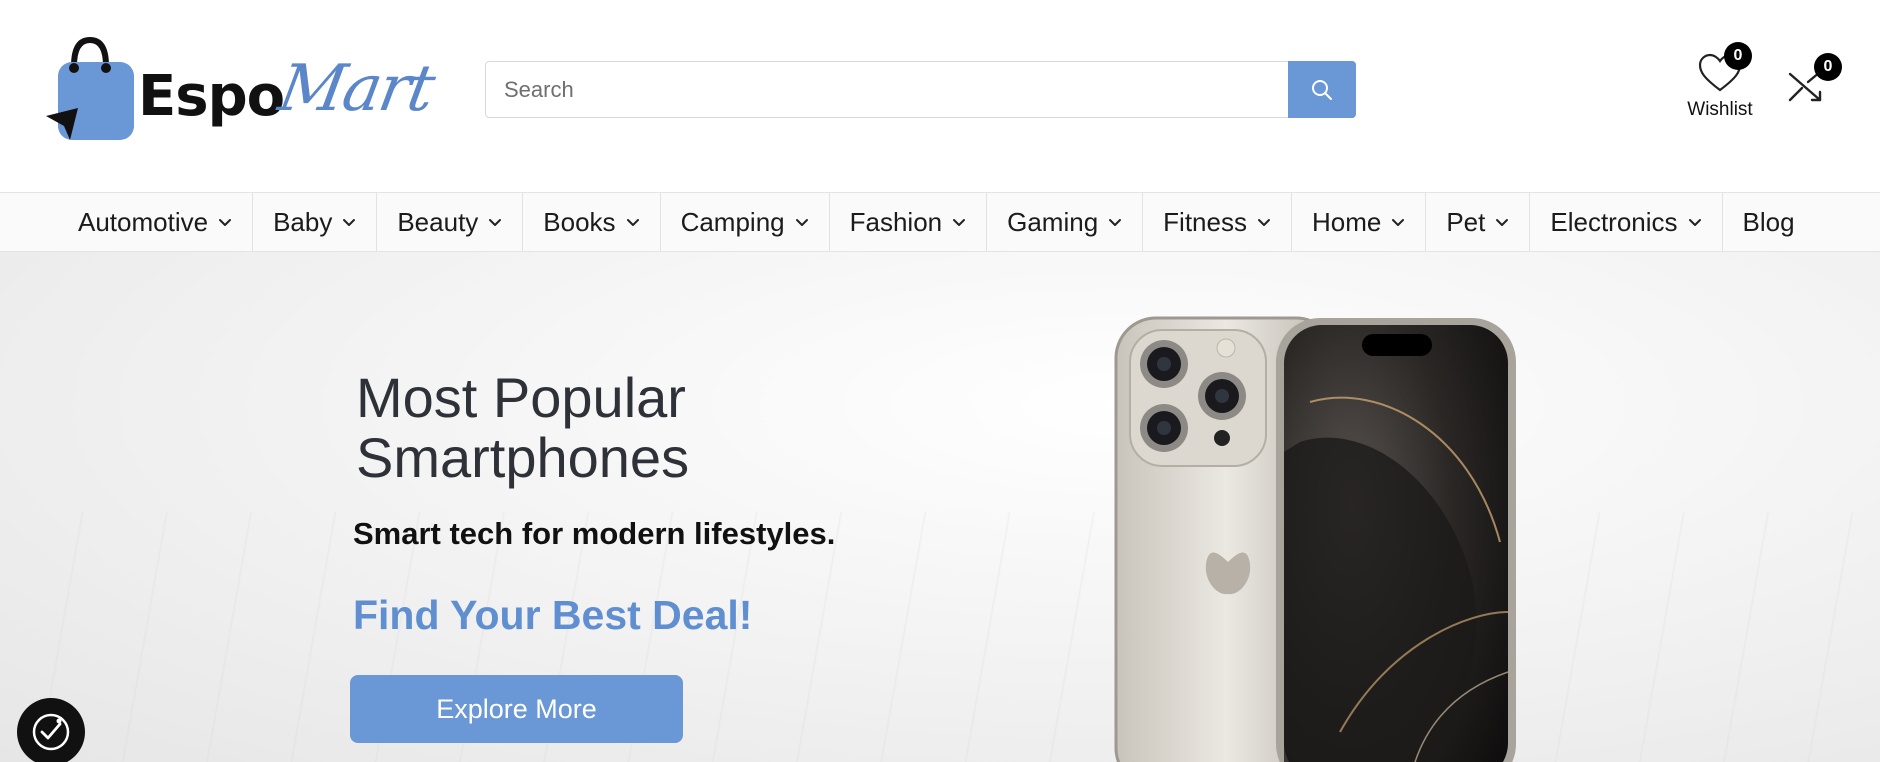  I want to click on nav-item-label: Baby, so click(303, 222).